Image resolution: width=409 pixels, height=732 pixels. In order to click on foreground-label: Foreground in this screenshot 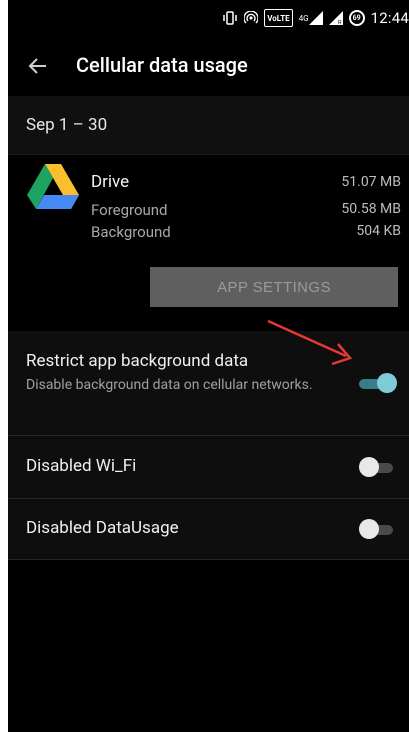, I will do `click(129, 210)`.